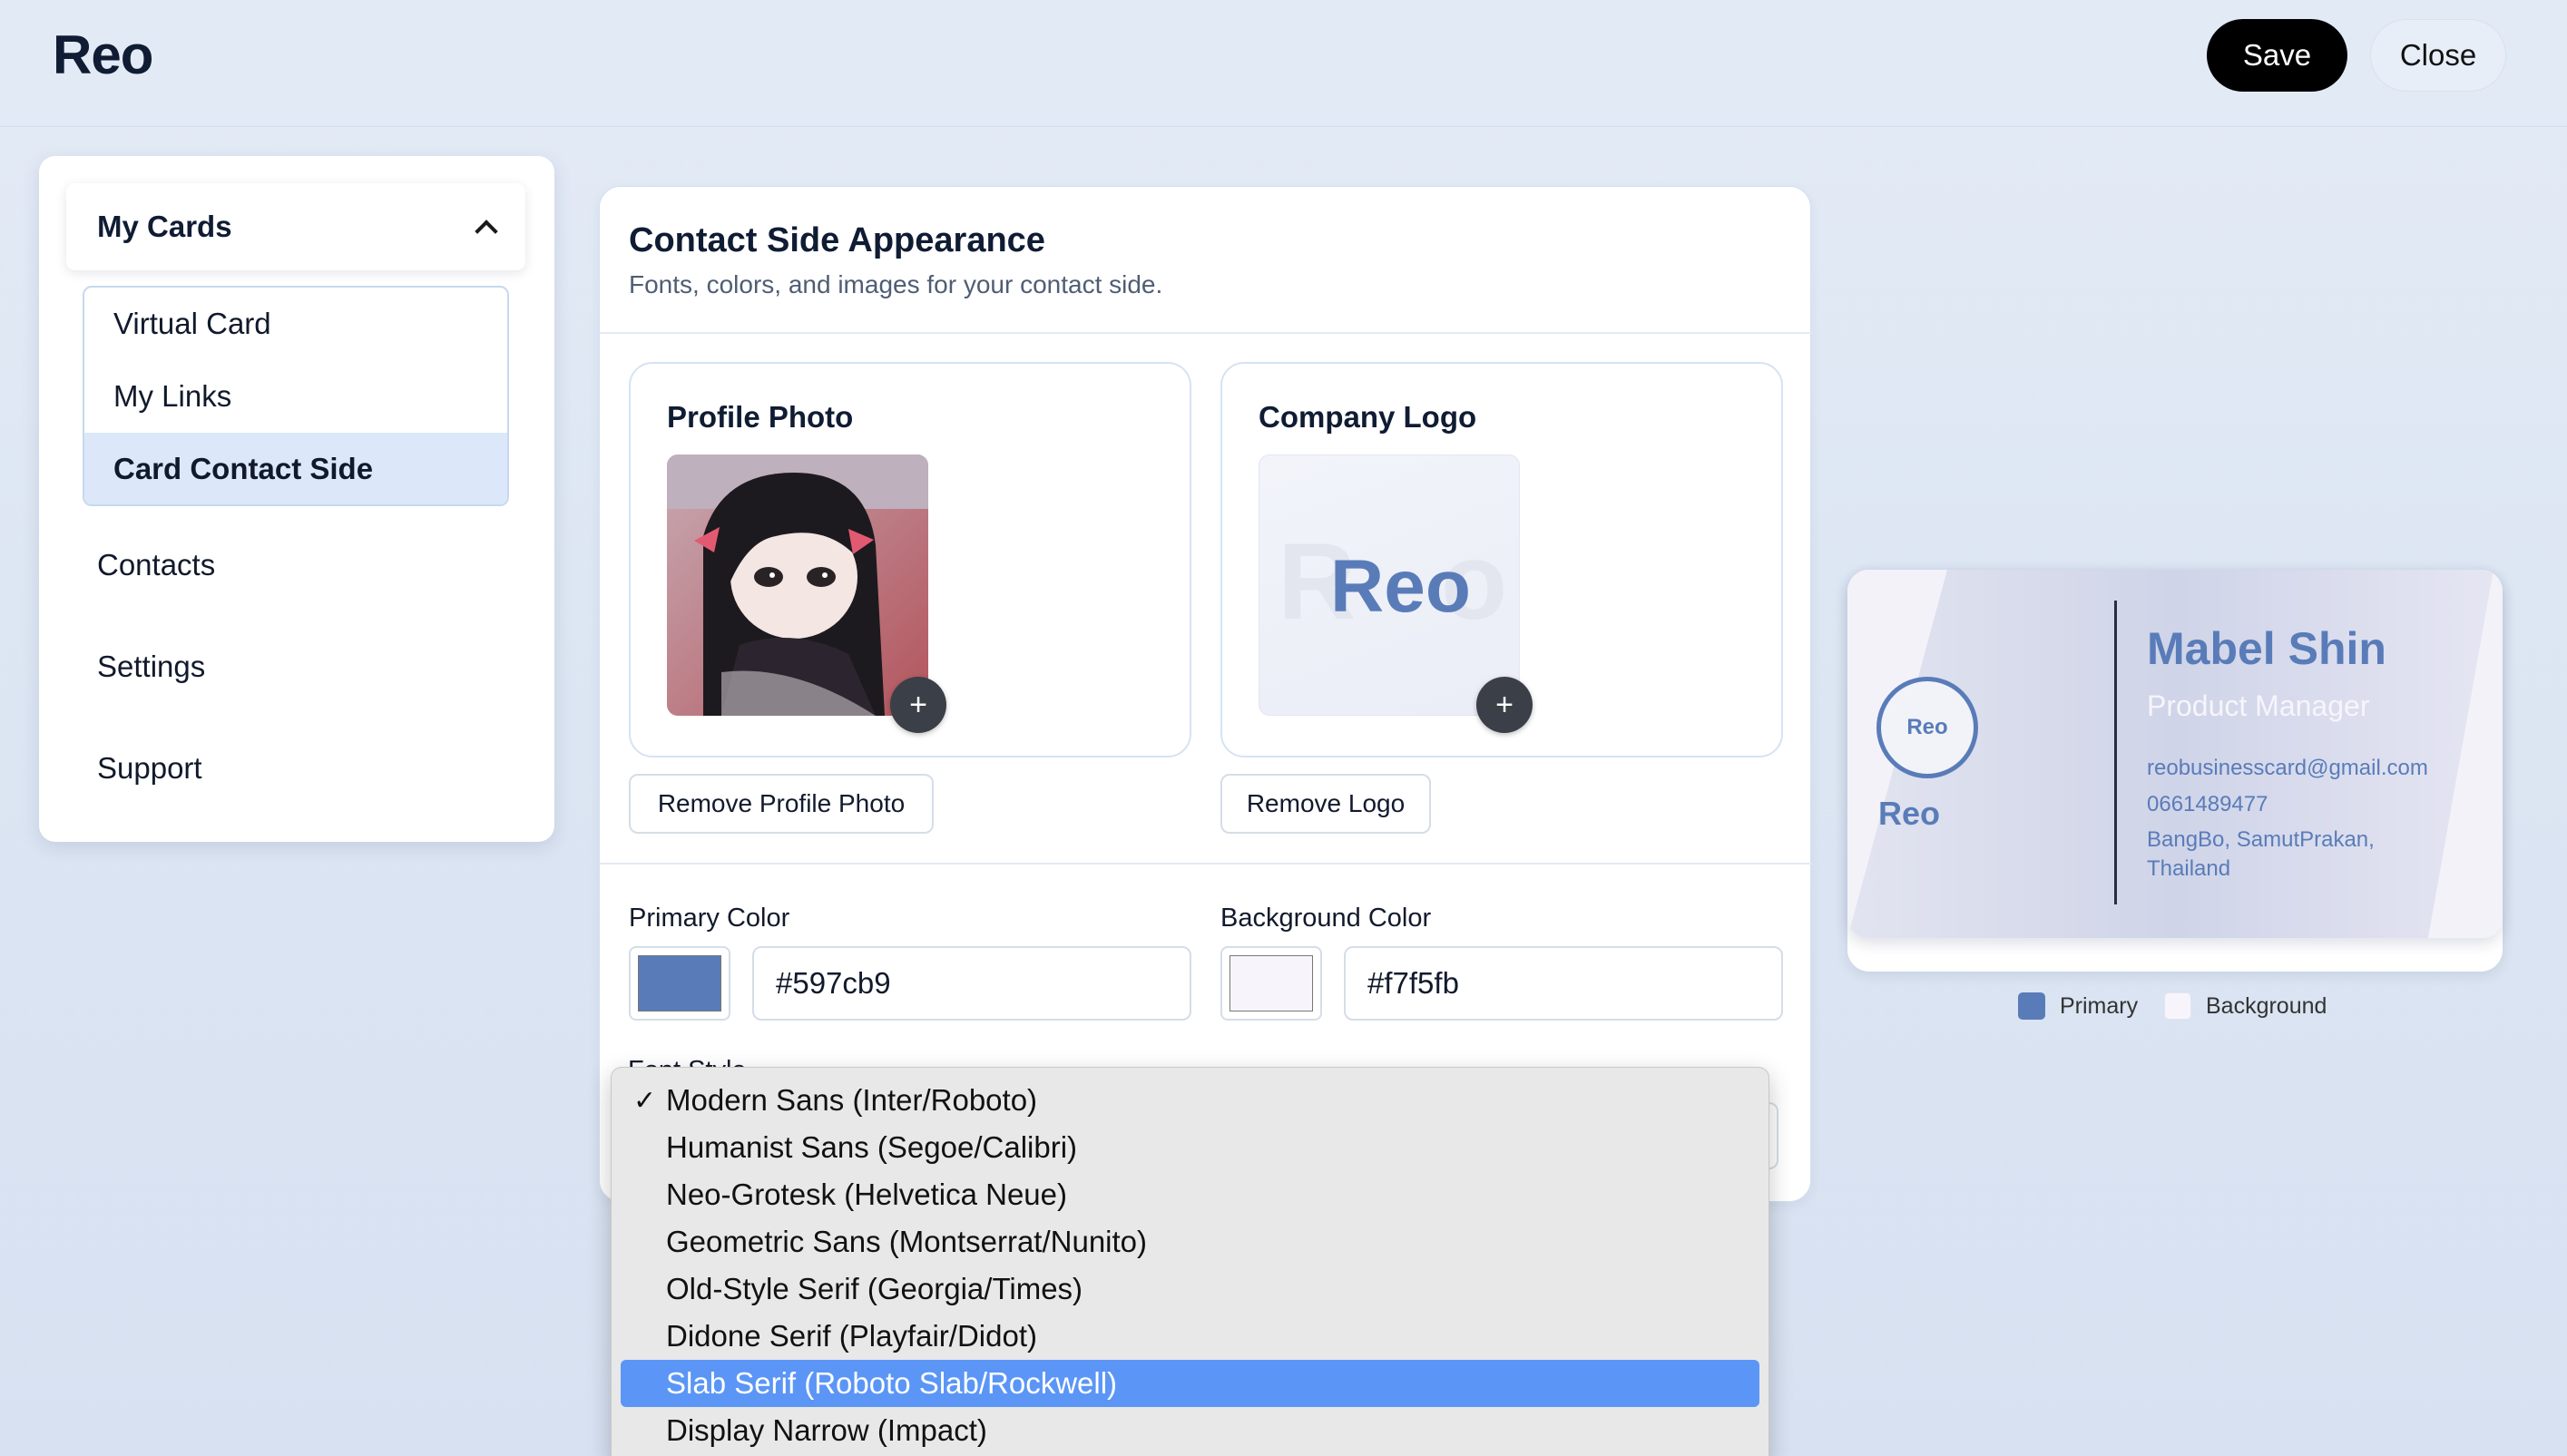 The height and width of the screenshot is (1456, 2567). Describe the element at coordinates (2261, 840) in the screenshot. I see `card-address-line1: BangBo, SamutPrakan,` at that location.